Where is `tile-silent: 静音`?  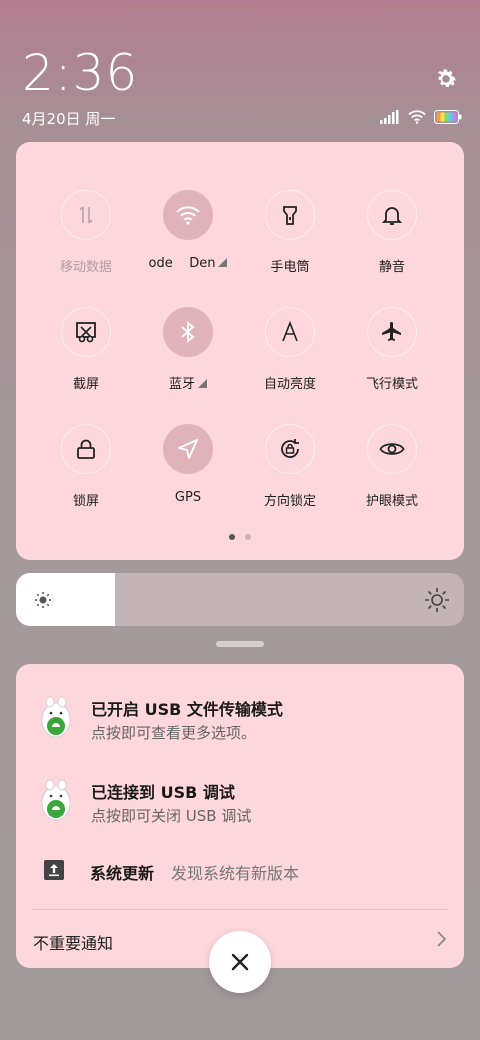 tile-silent: 静音 is located at coordinates (392, 232).